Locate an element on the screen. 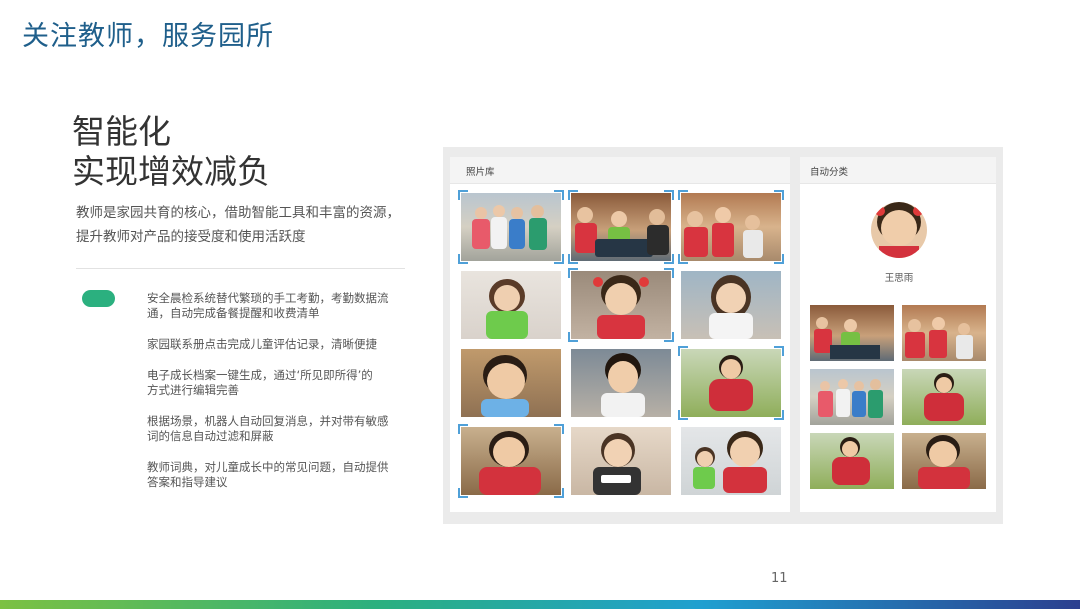 The height and width of the screenshot is (609, 1080). feature-item: 家园联系册点击完成儿童评估记录，清晰便捷 is located at coordinates (278, 344).